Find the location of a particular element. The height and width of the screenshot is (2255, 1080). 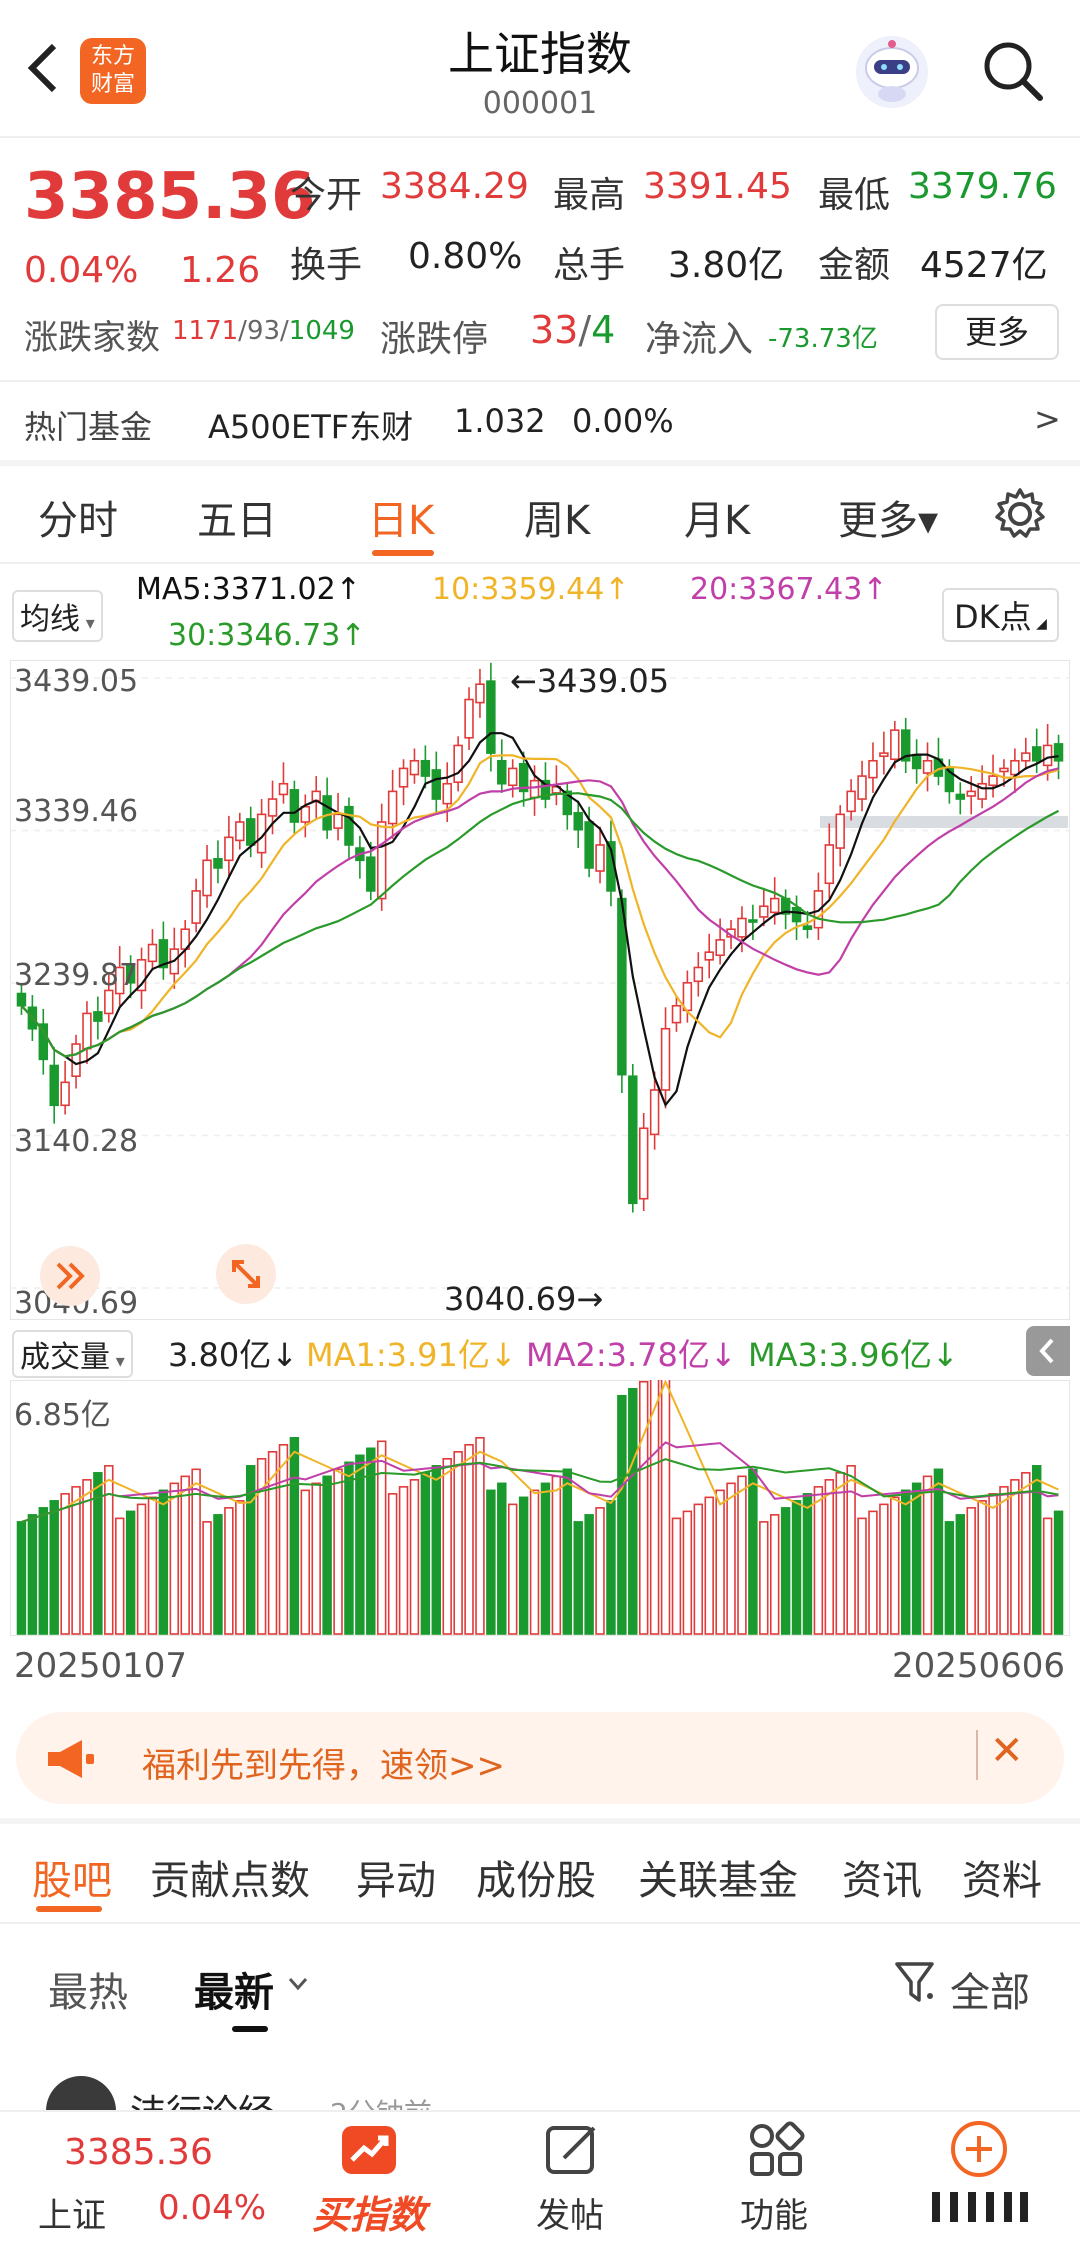

search-icon is located at coordinates (1013, 71).